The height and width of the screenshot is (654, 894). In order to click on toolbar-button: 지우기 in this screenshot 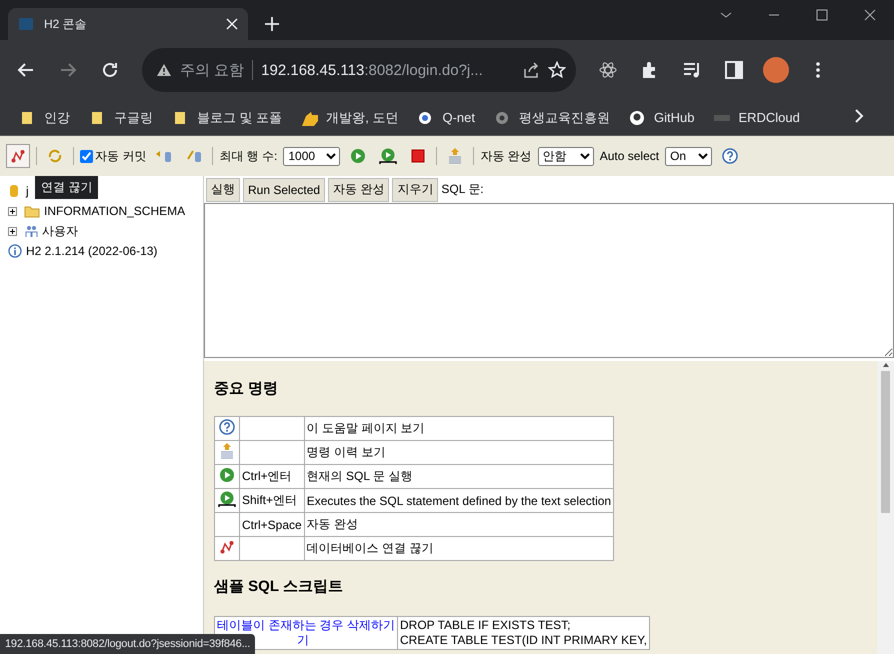, I will do `click(415, 190)`.